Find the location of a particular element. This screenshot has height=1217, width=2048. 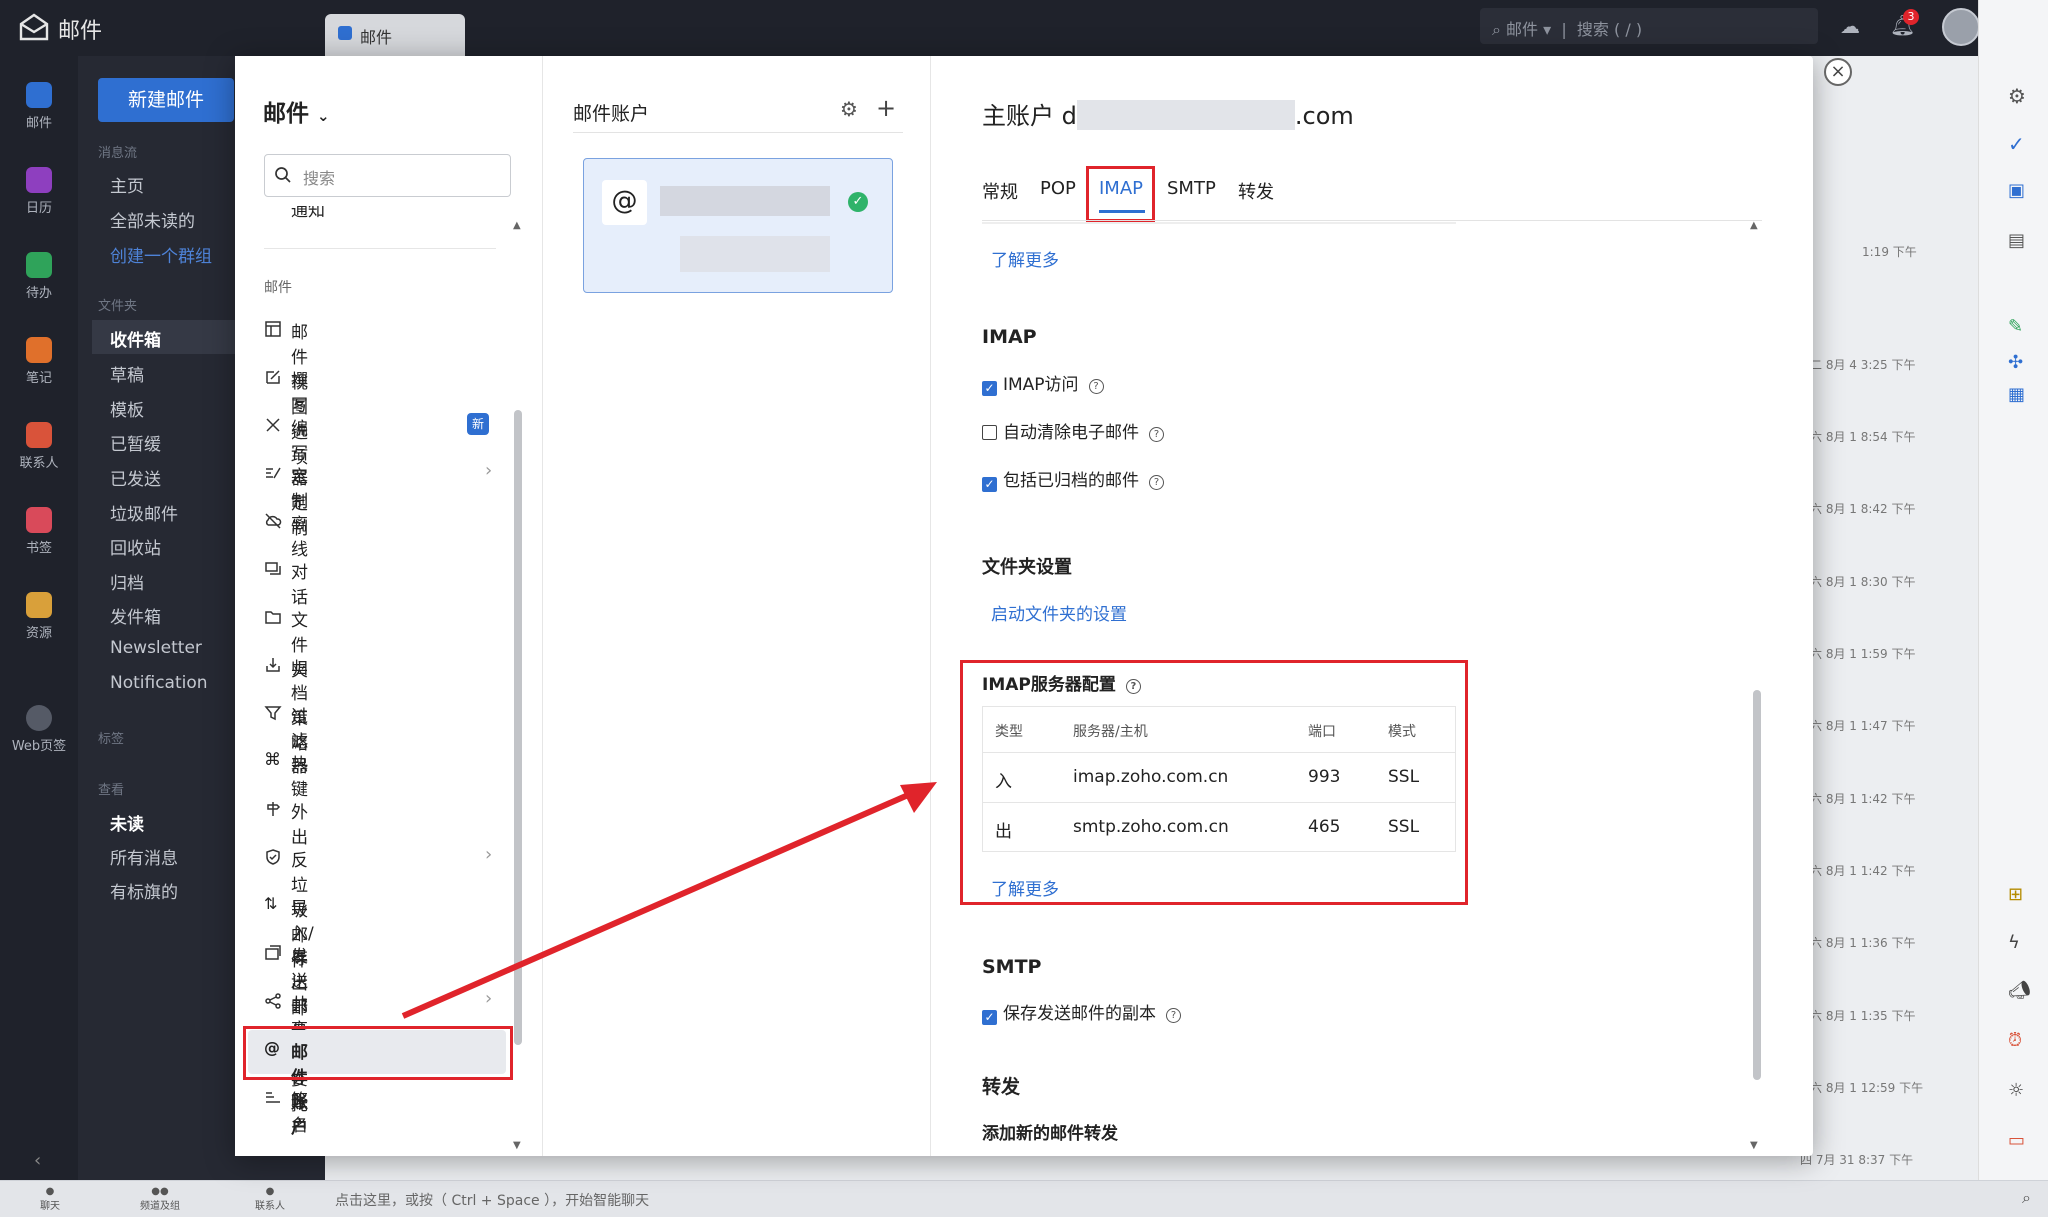

app-title: 邮件 is located at coordinates (80, 31).